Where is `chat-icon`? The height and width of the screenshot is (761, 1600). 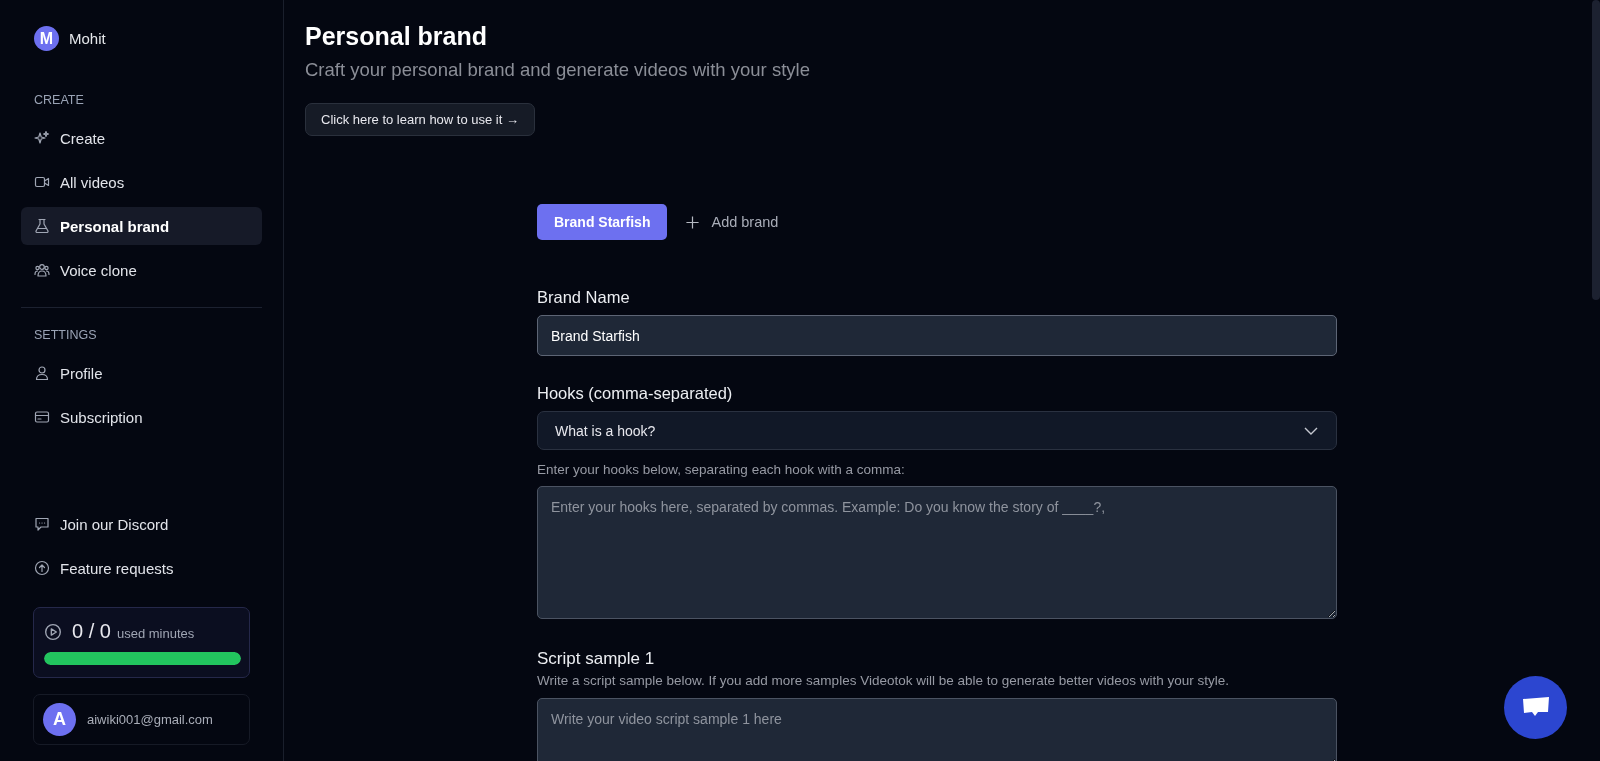
chat-icon is located at coordinates (42, 524).